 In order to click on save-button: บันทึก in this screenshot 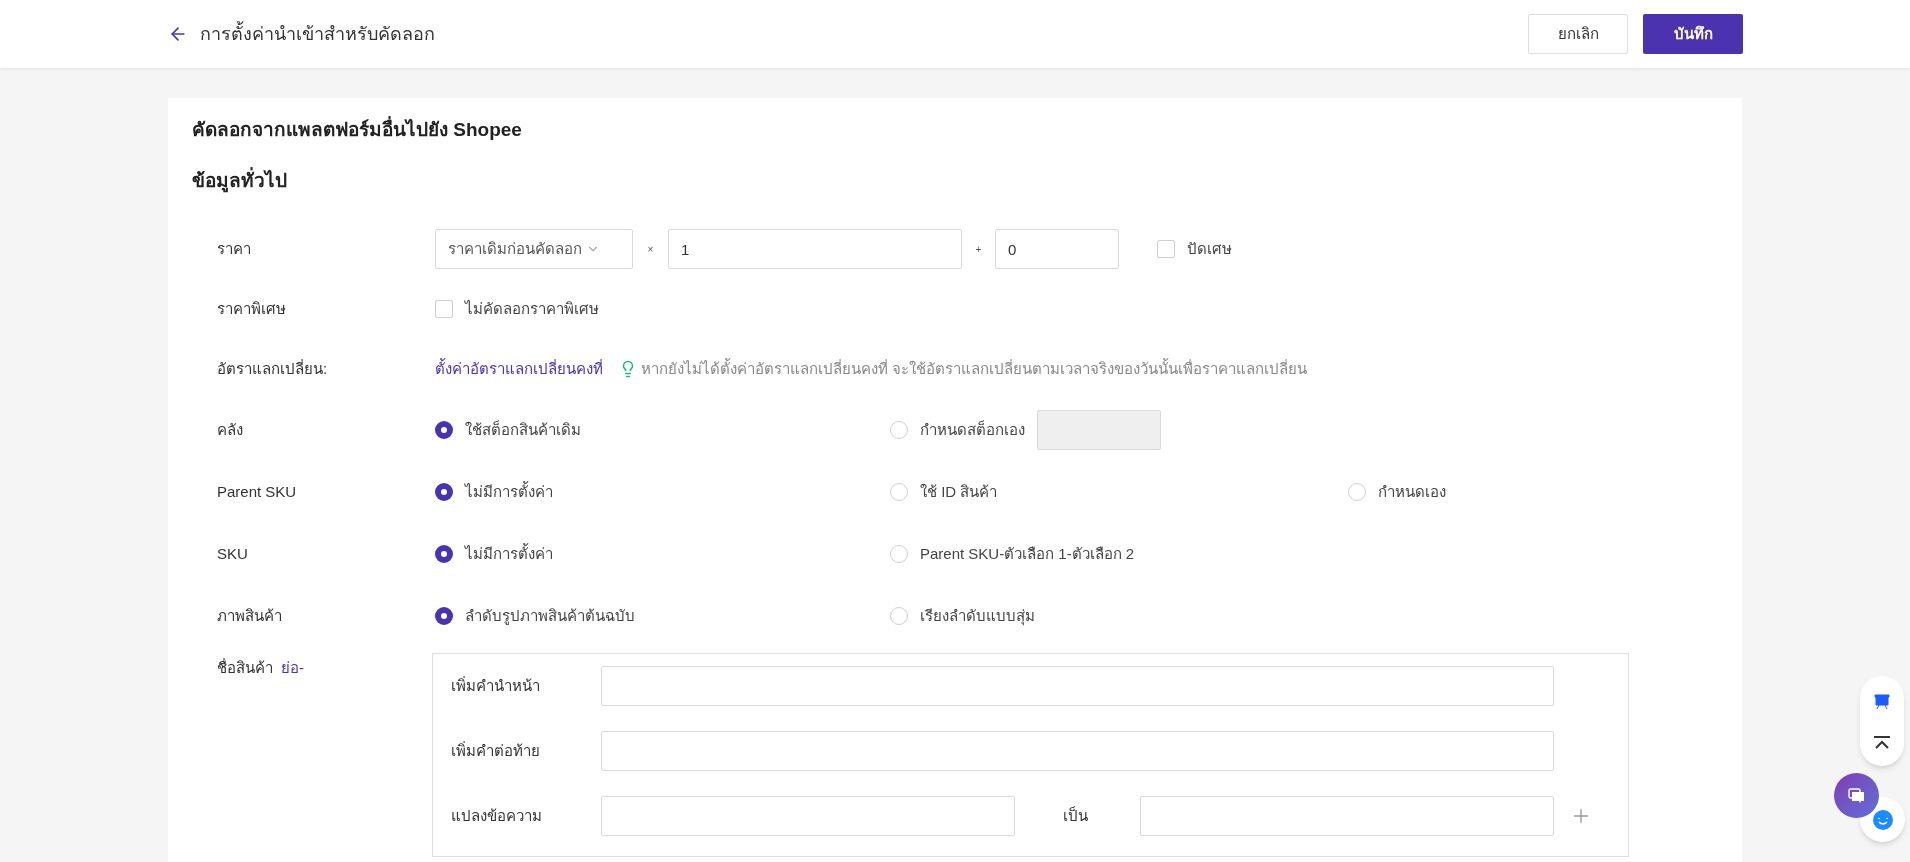, I will do `click(1693, 34)`.